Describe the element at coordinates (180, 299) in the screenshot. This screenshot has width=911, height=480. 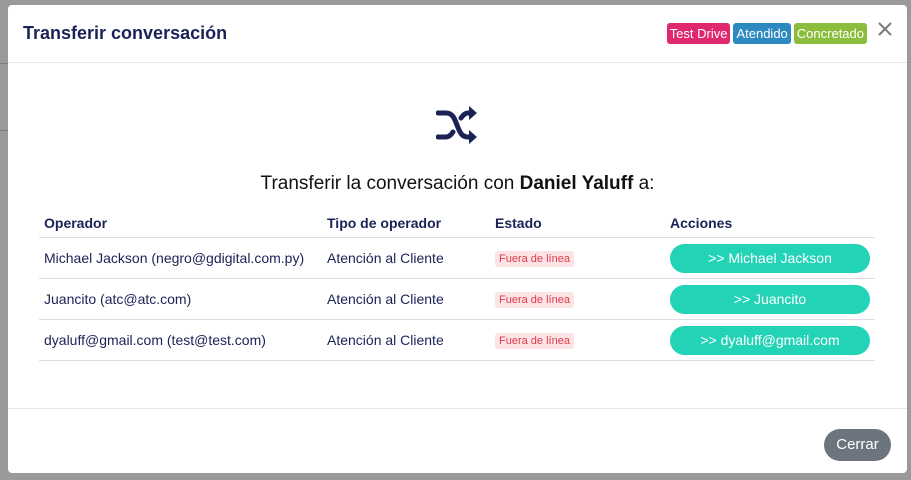
I see `operator-cell: Juancito (atc@atc.com)` at that location.